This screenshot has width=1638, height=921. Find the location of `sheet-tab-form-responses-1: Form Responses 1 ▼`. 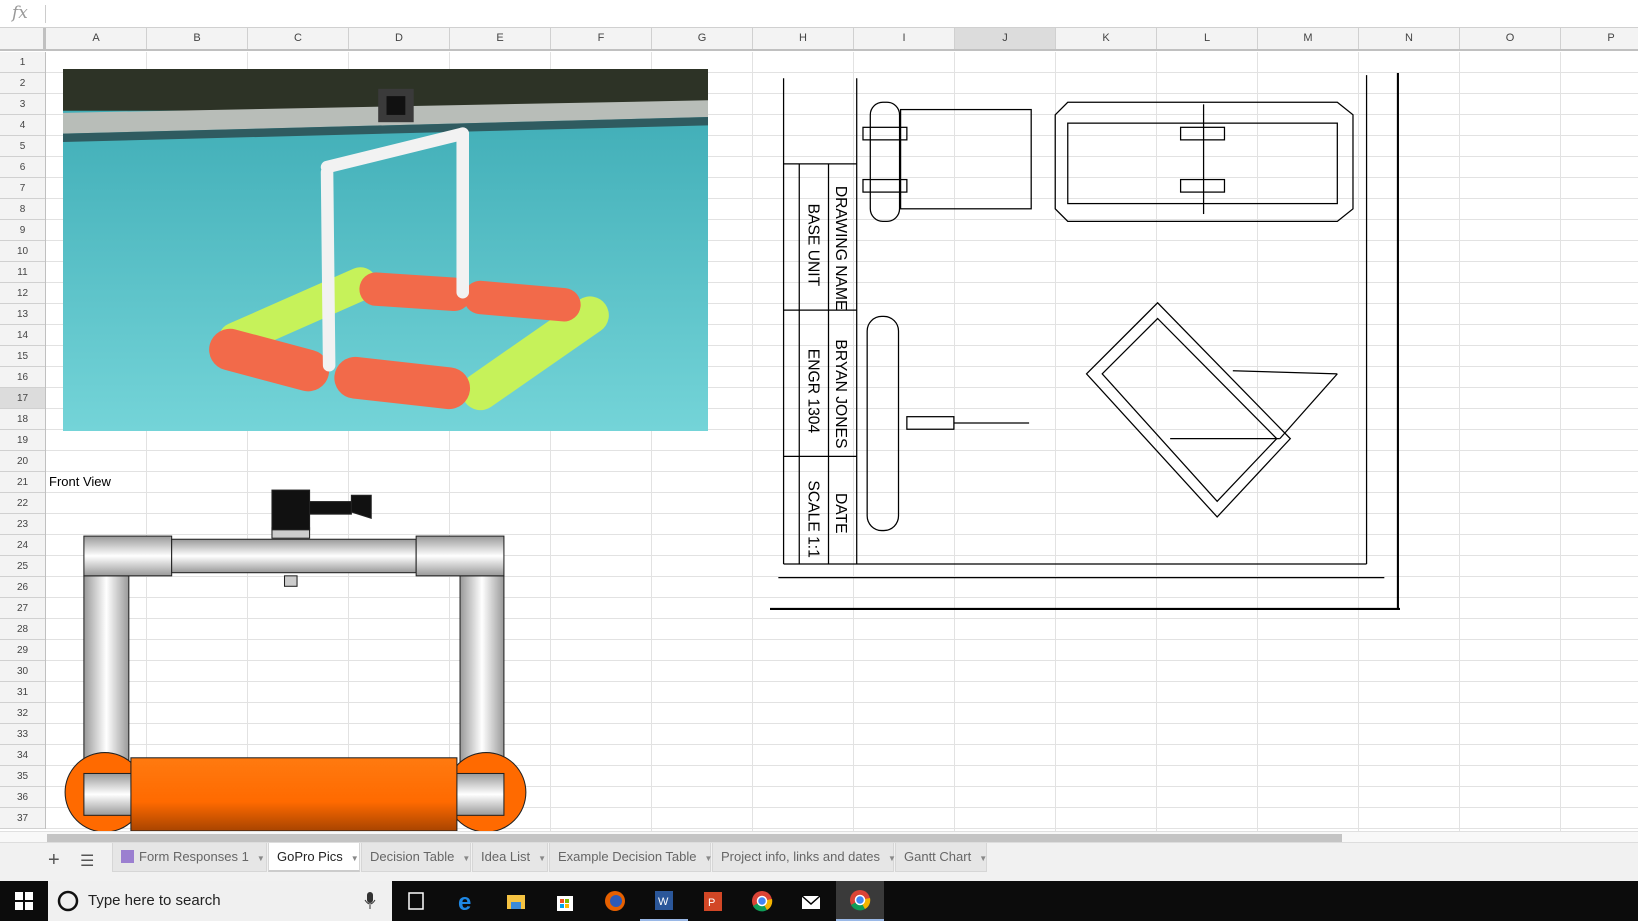

sheet-tab-form-responses-1: Form Responses 1 ▼ is located at coordinates (189, 857).